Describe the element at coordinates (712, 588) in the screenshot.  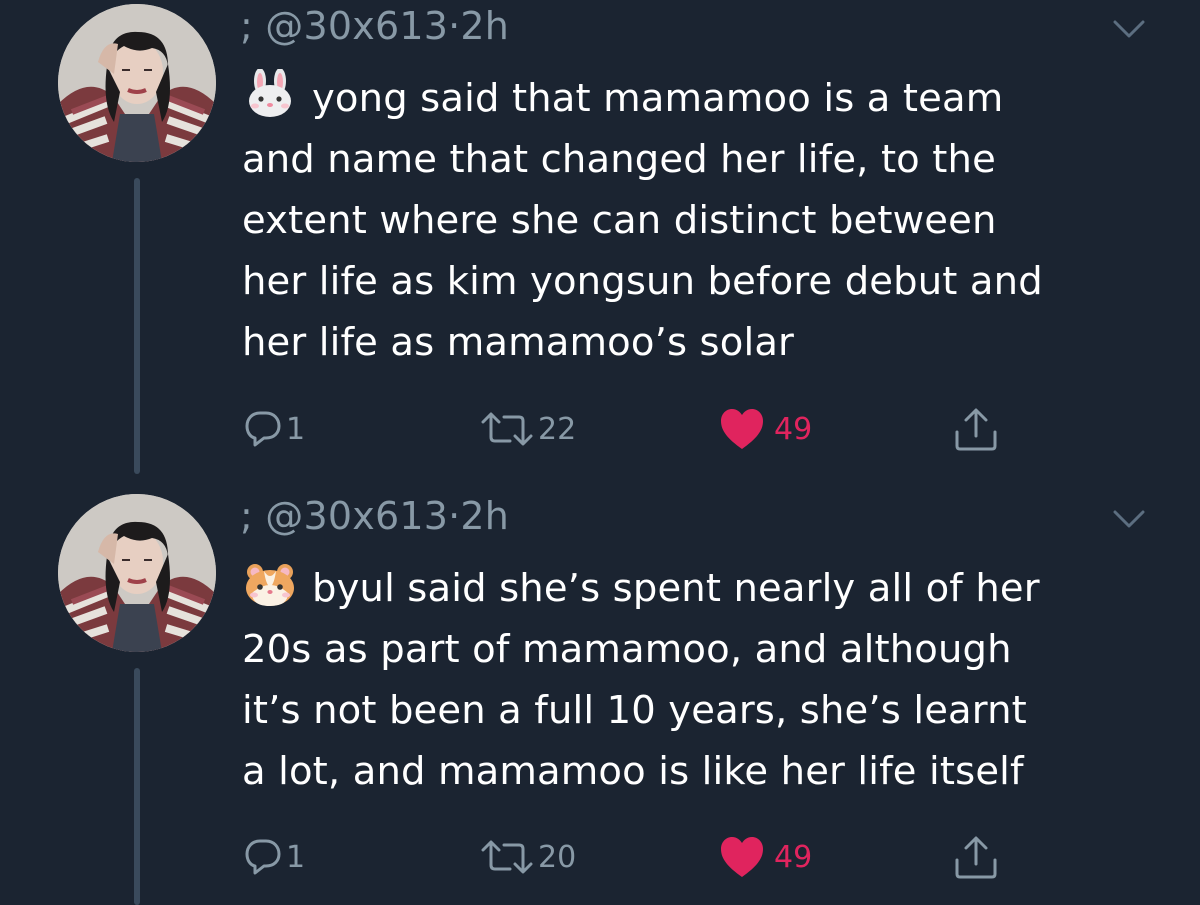
I see `tweet-text-line: byul said she’s spent nearly all of her` at that location.